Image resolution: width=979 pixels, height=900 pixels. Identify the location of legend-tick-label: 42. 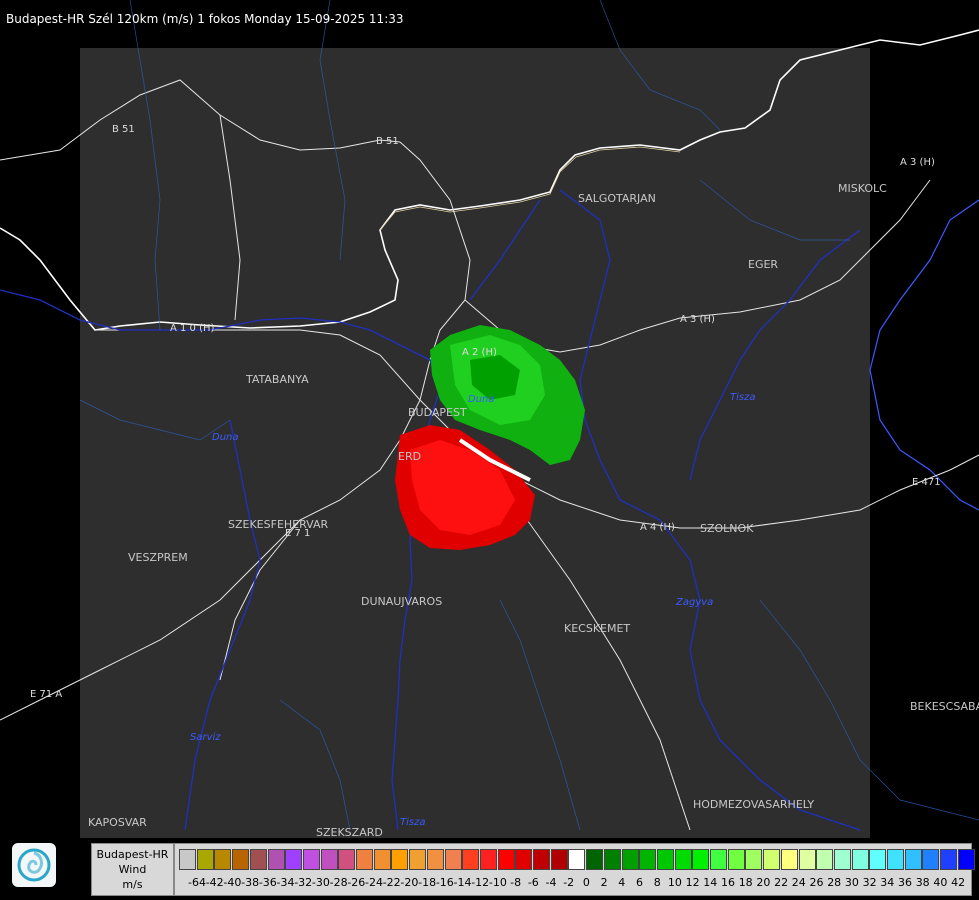
(958, 882).